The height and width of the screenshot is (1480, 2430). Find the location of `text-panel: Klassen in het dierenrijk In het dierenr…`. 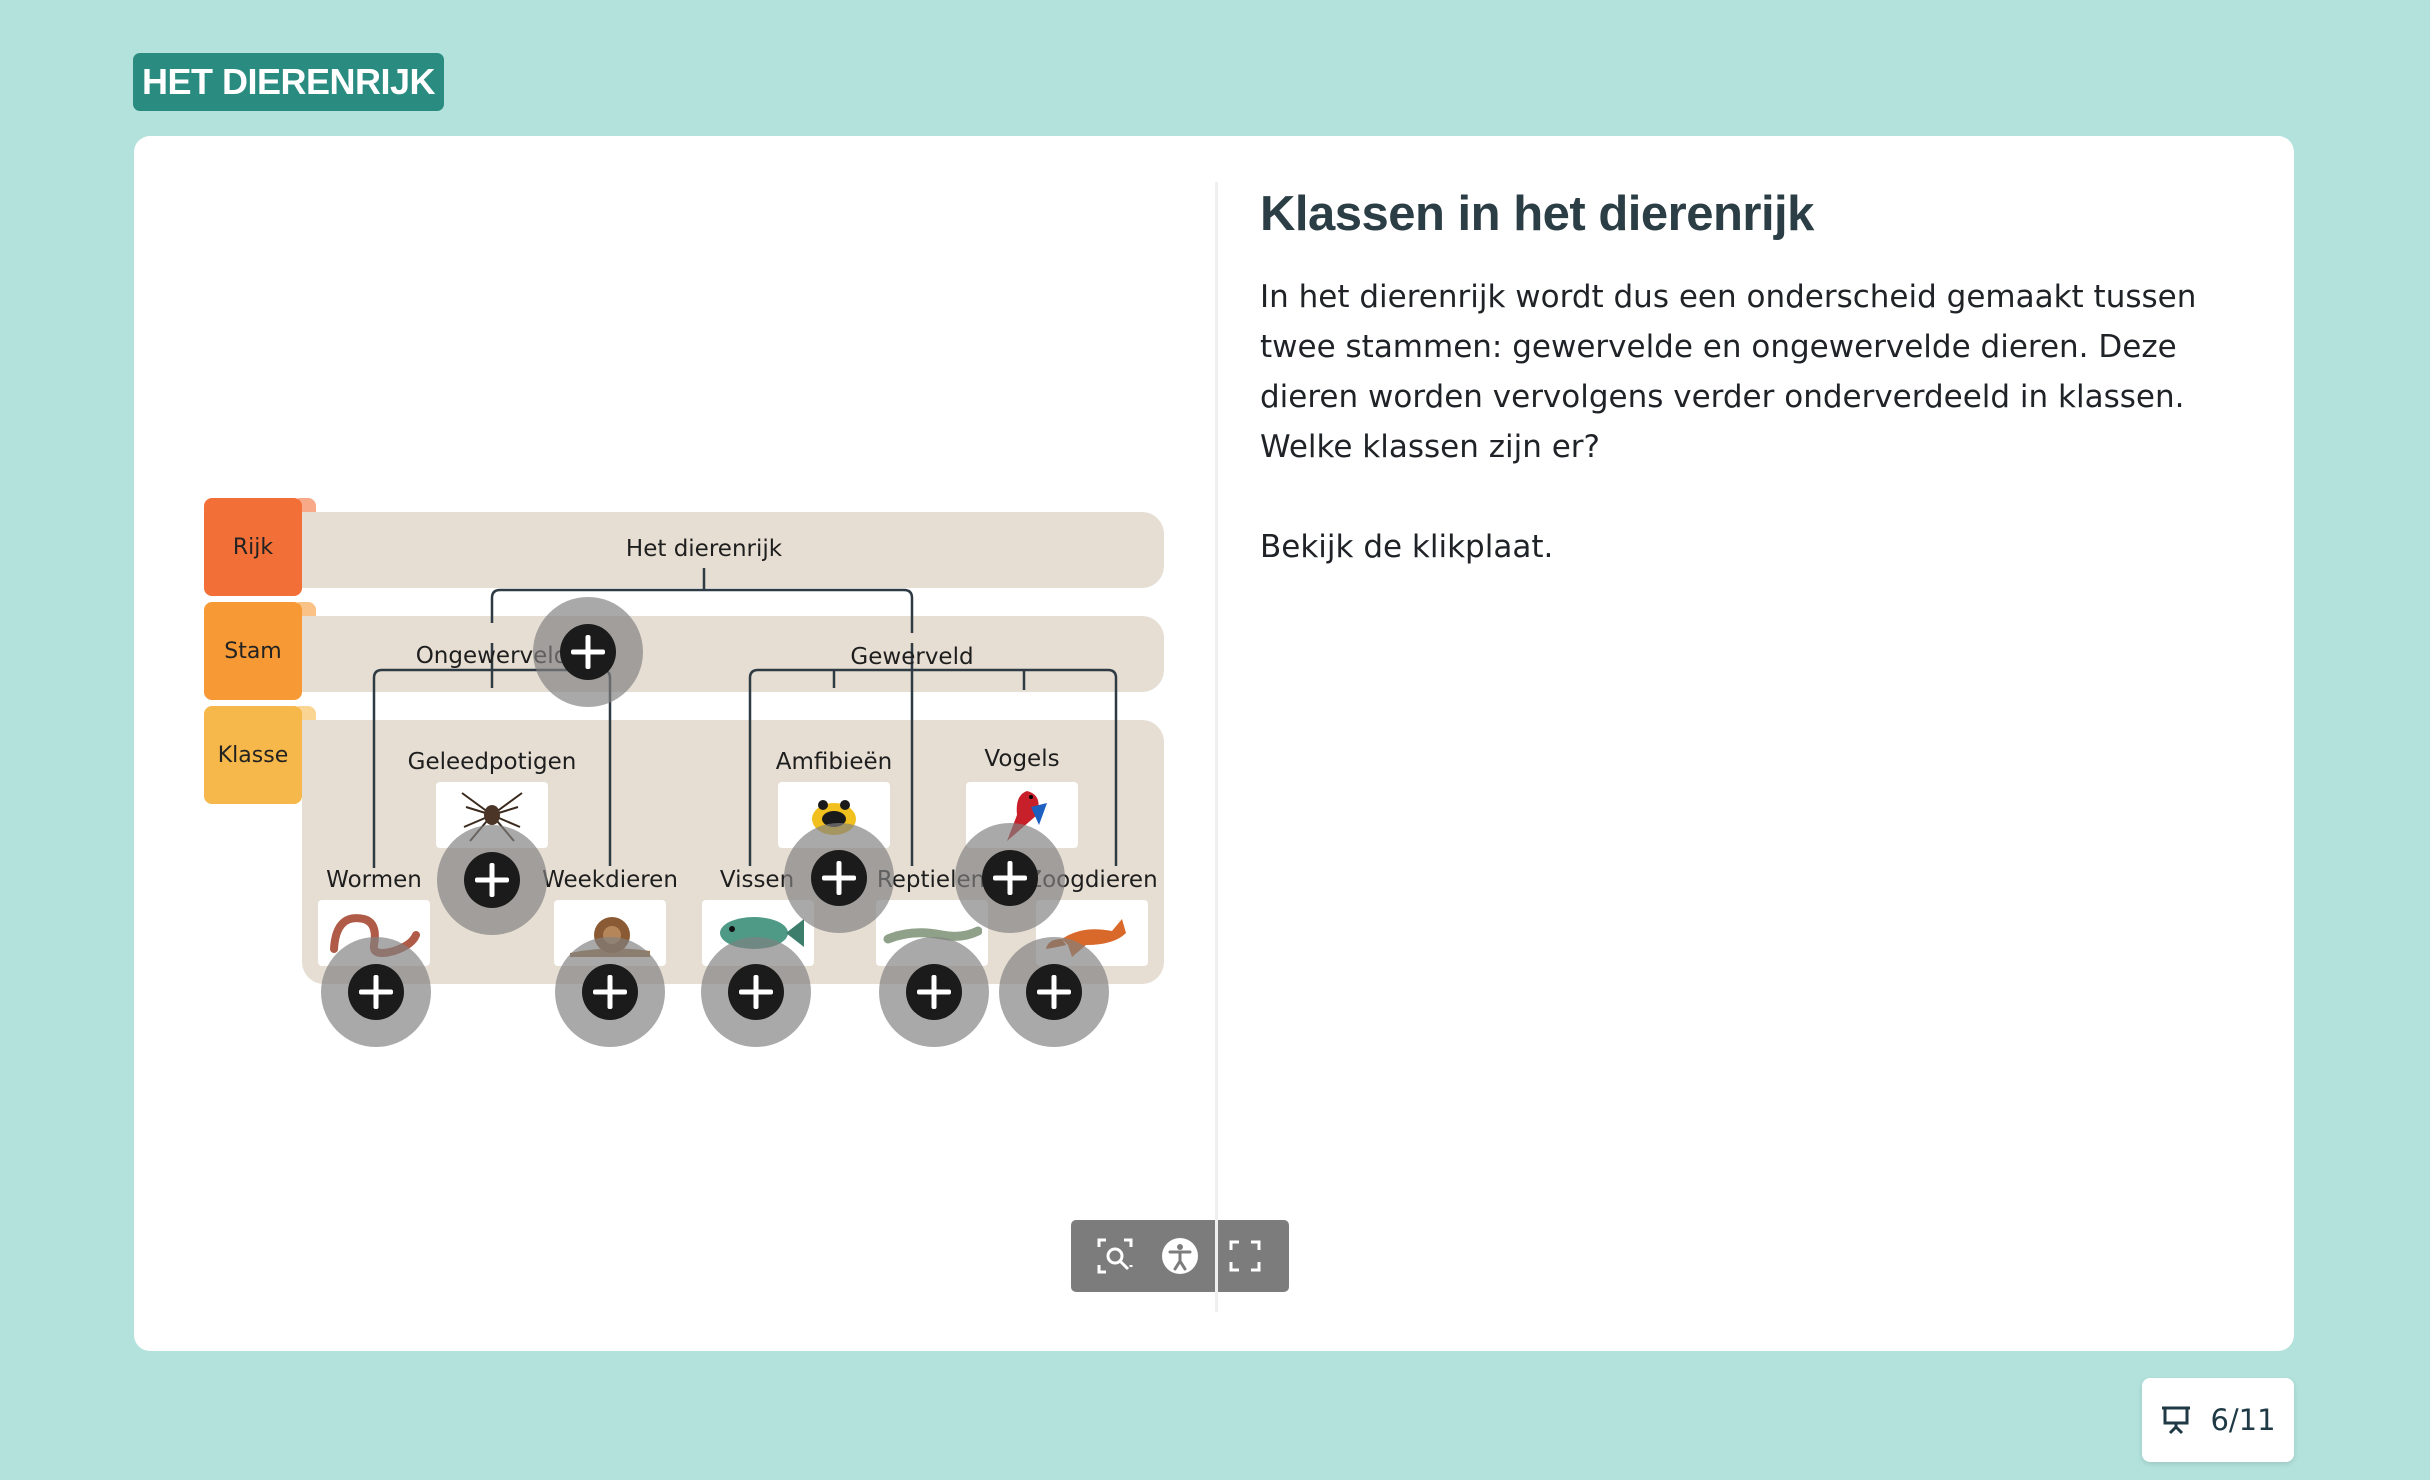

text-panel: Klassen in het dierenrijk In het dierenr… is located at coordinates (1750, 379).